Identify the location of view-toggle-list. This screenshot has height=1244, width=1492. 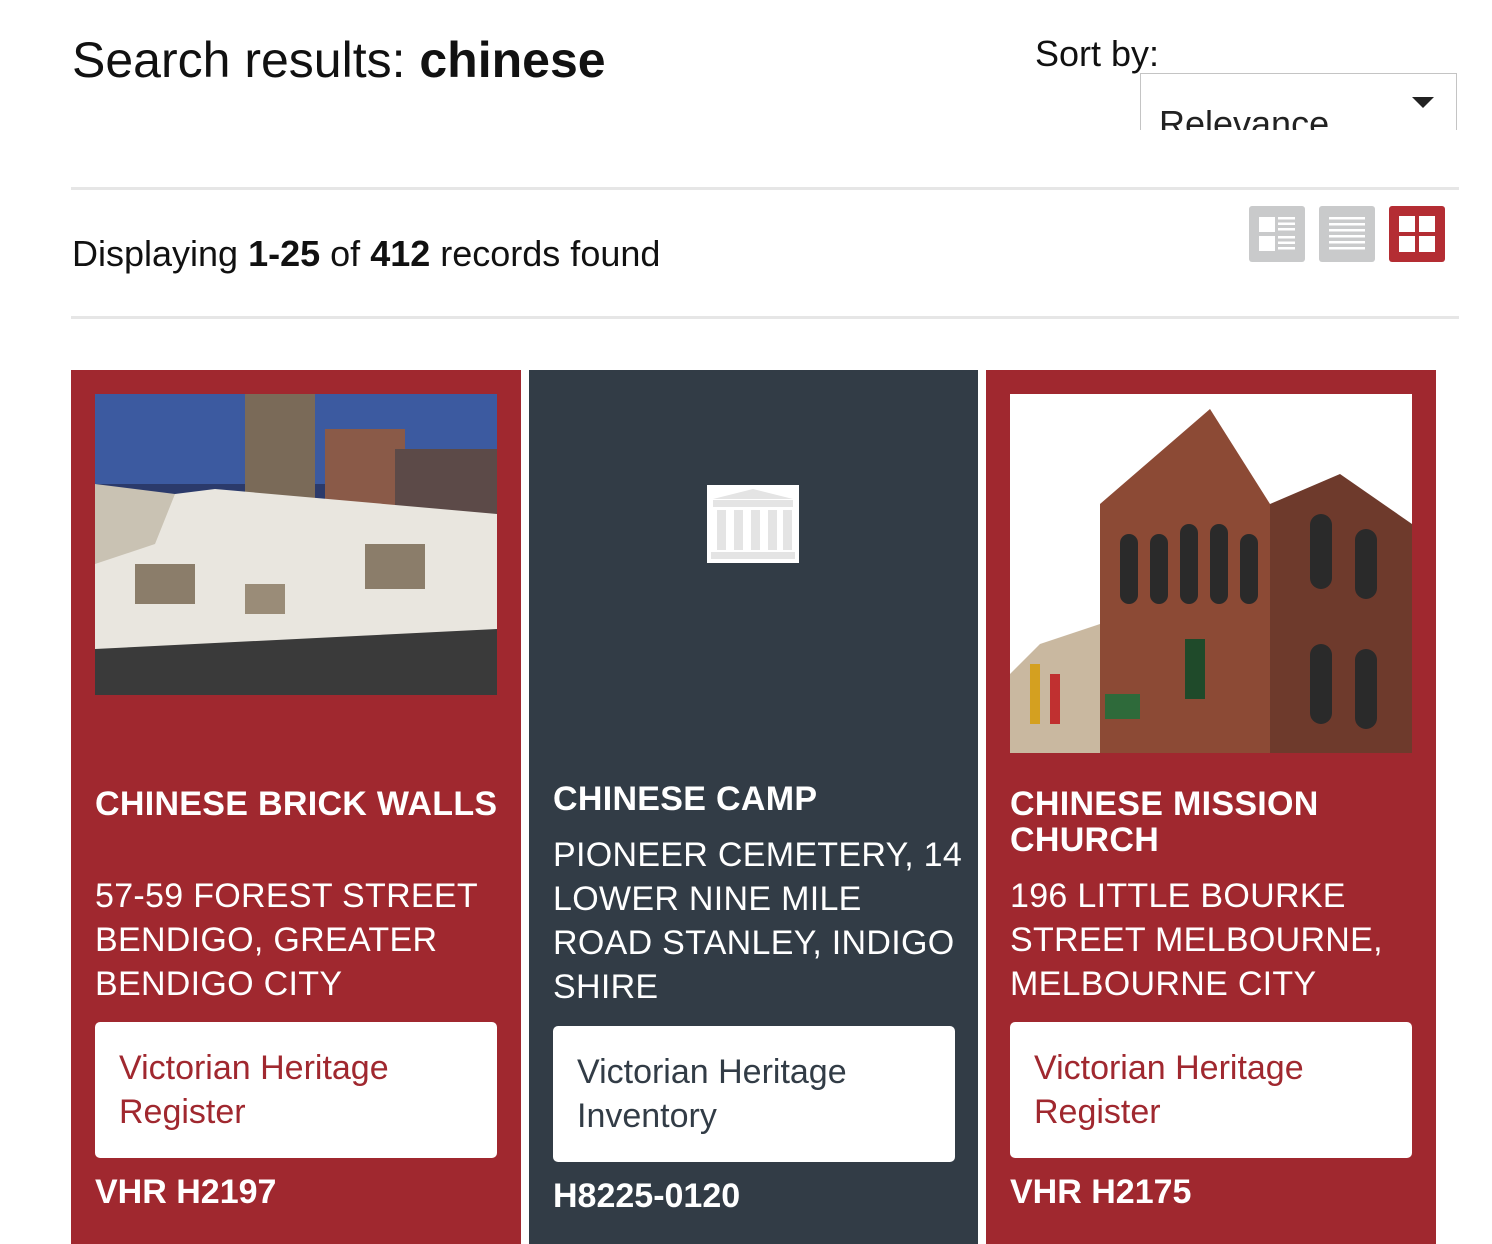
(1347, 234).